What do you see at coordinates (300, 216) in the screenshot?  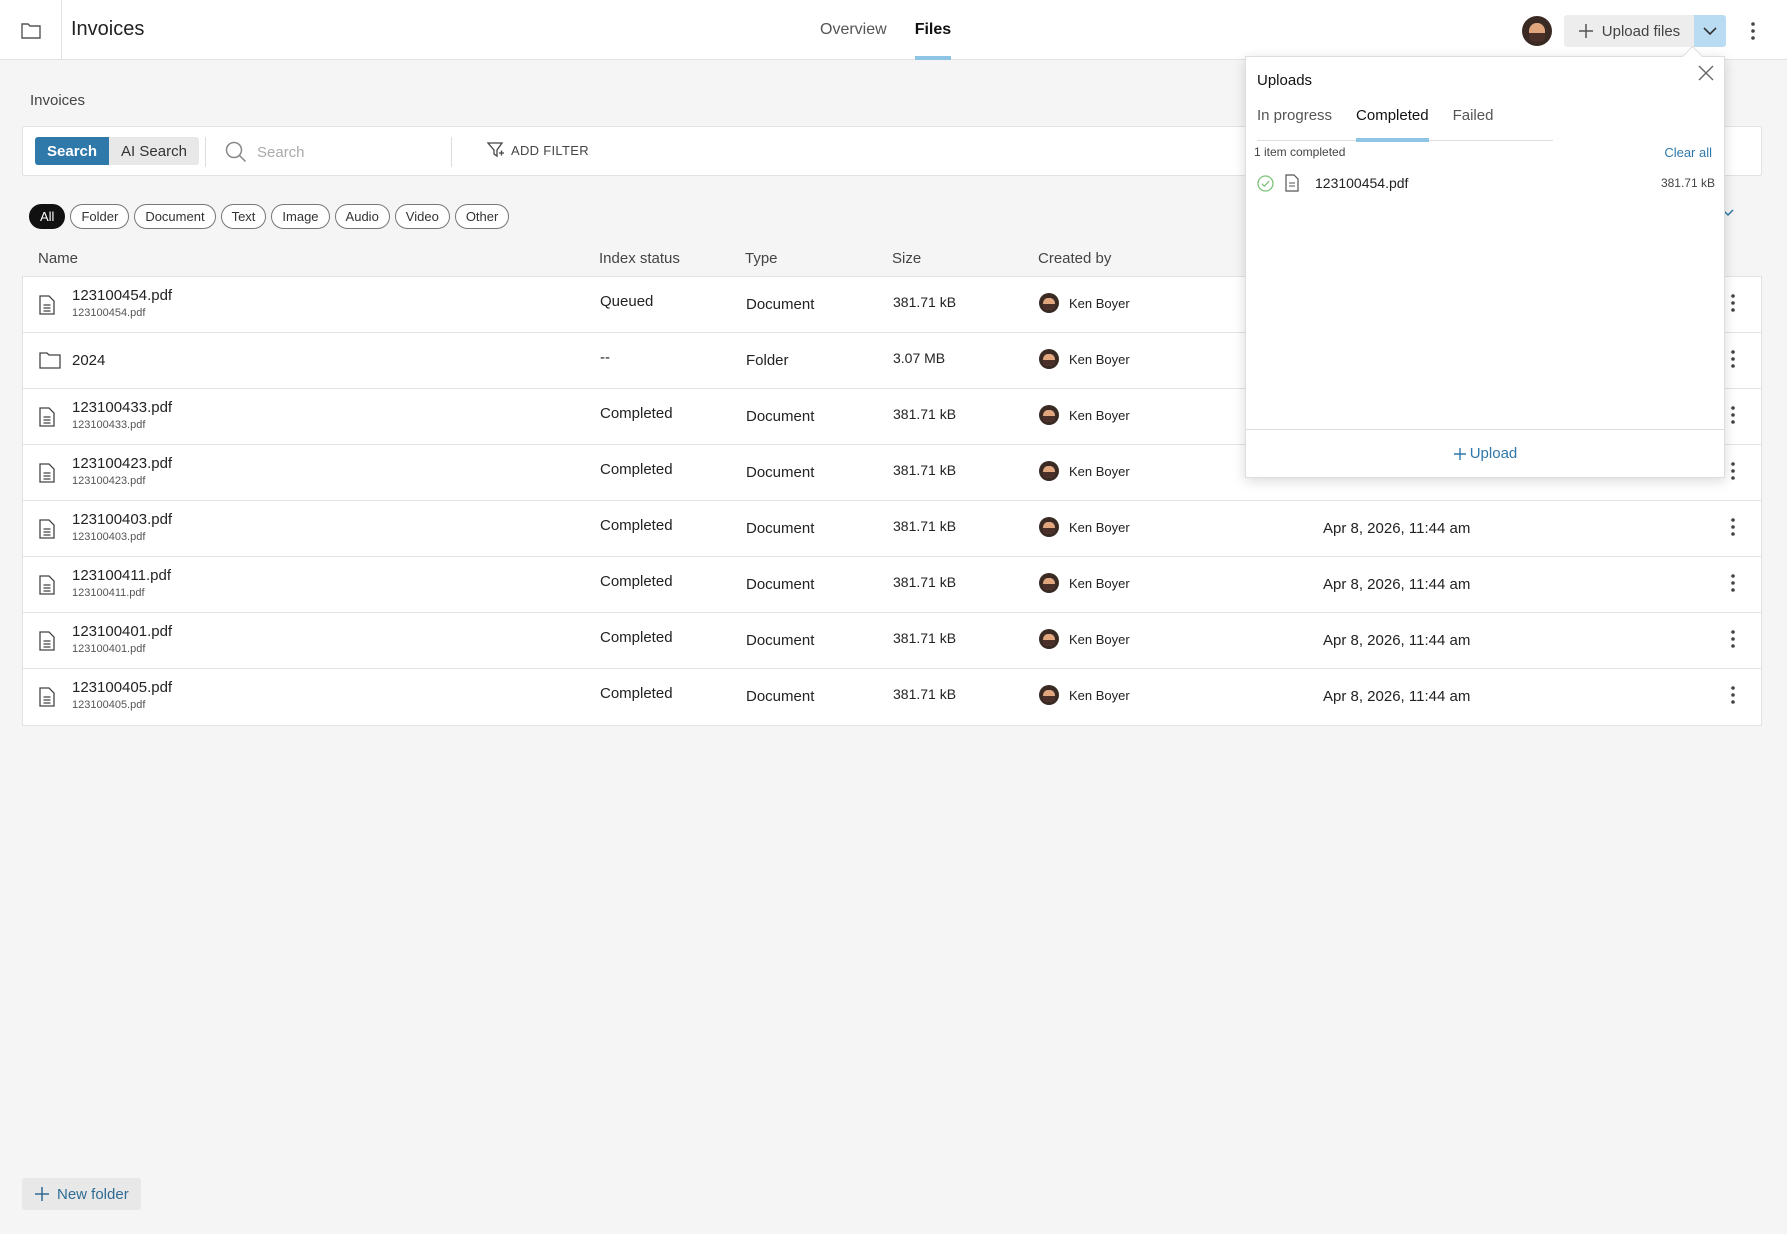 I see `chip-image: Image` at bounding box center [300, 216].